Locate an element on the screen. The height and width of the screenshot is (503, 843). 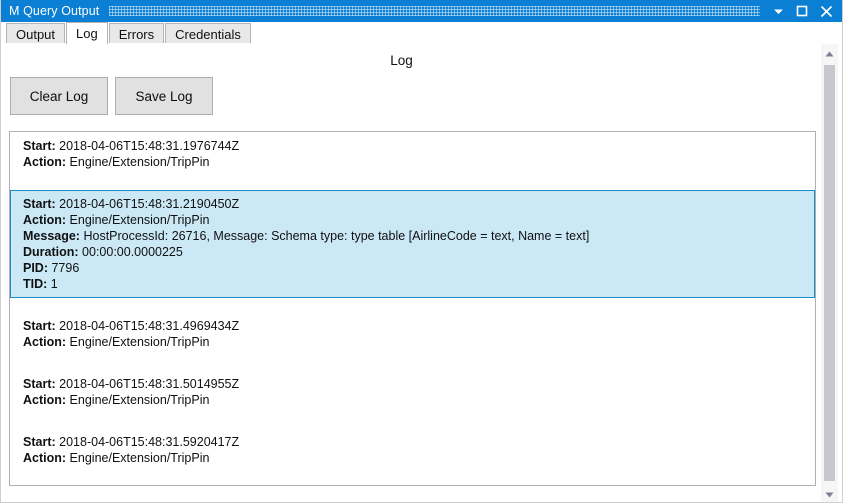
log-pid-line: PID: 7796 is located at coordinates (413, 268).